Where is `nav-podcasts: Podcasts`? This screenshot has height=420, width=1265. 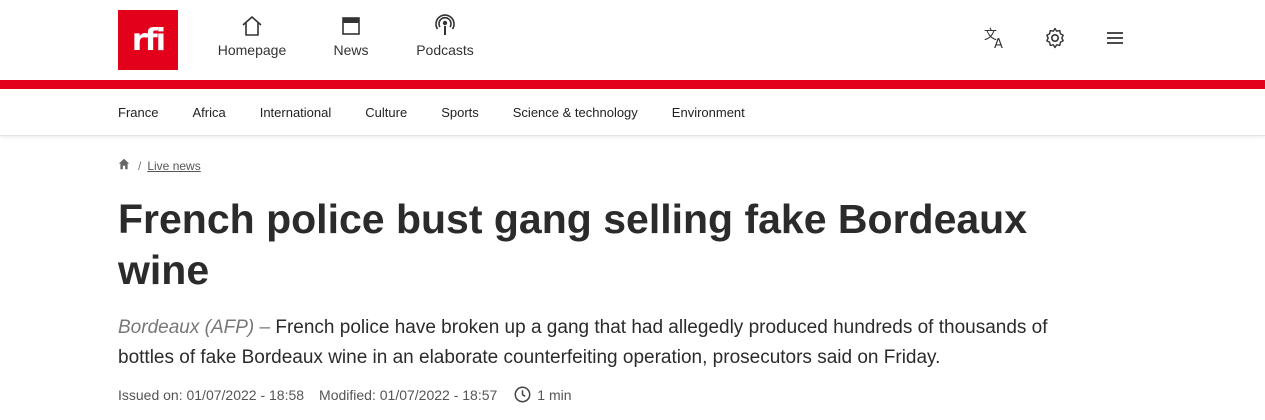 nav-podcasts: Podcasts is located at coordinates (445, 36).